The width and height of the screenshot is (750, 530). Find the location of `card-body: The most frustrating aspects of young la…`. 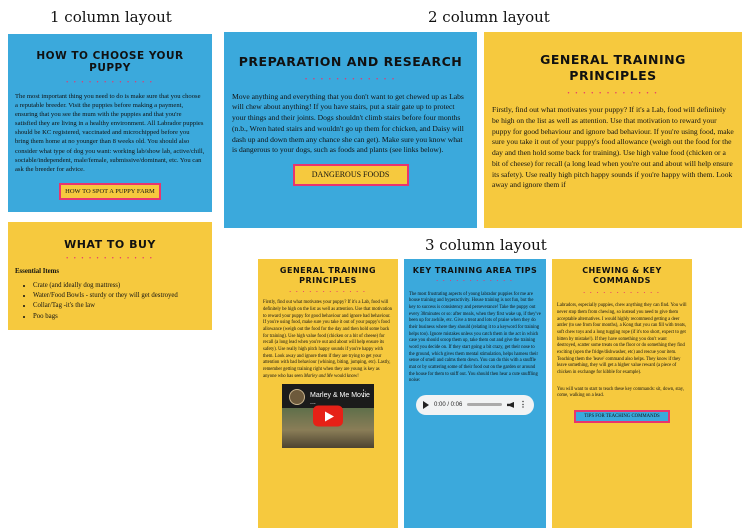

card-body: The most frustrating aspects of young la… is located at coordinates (475, 337).